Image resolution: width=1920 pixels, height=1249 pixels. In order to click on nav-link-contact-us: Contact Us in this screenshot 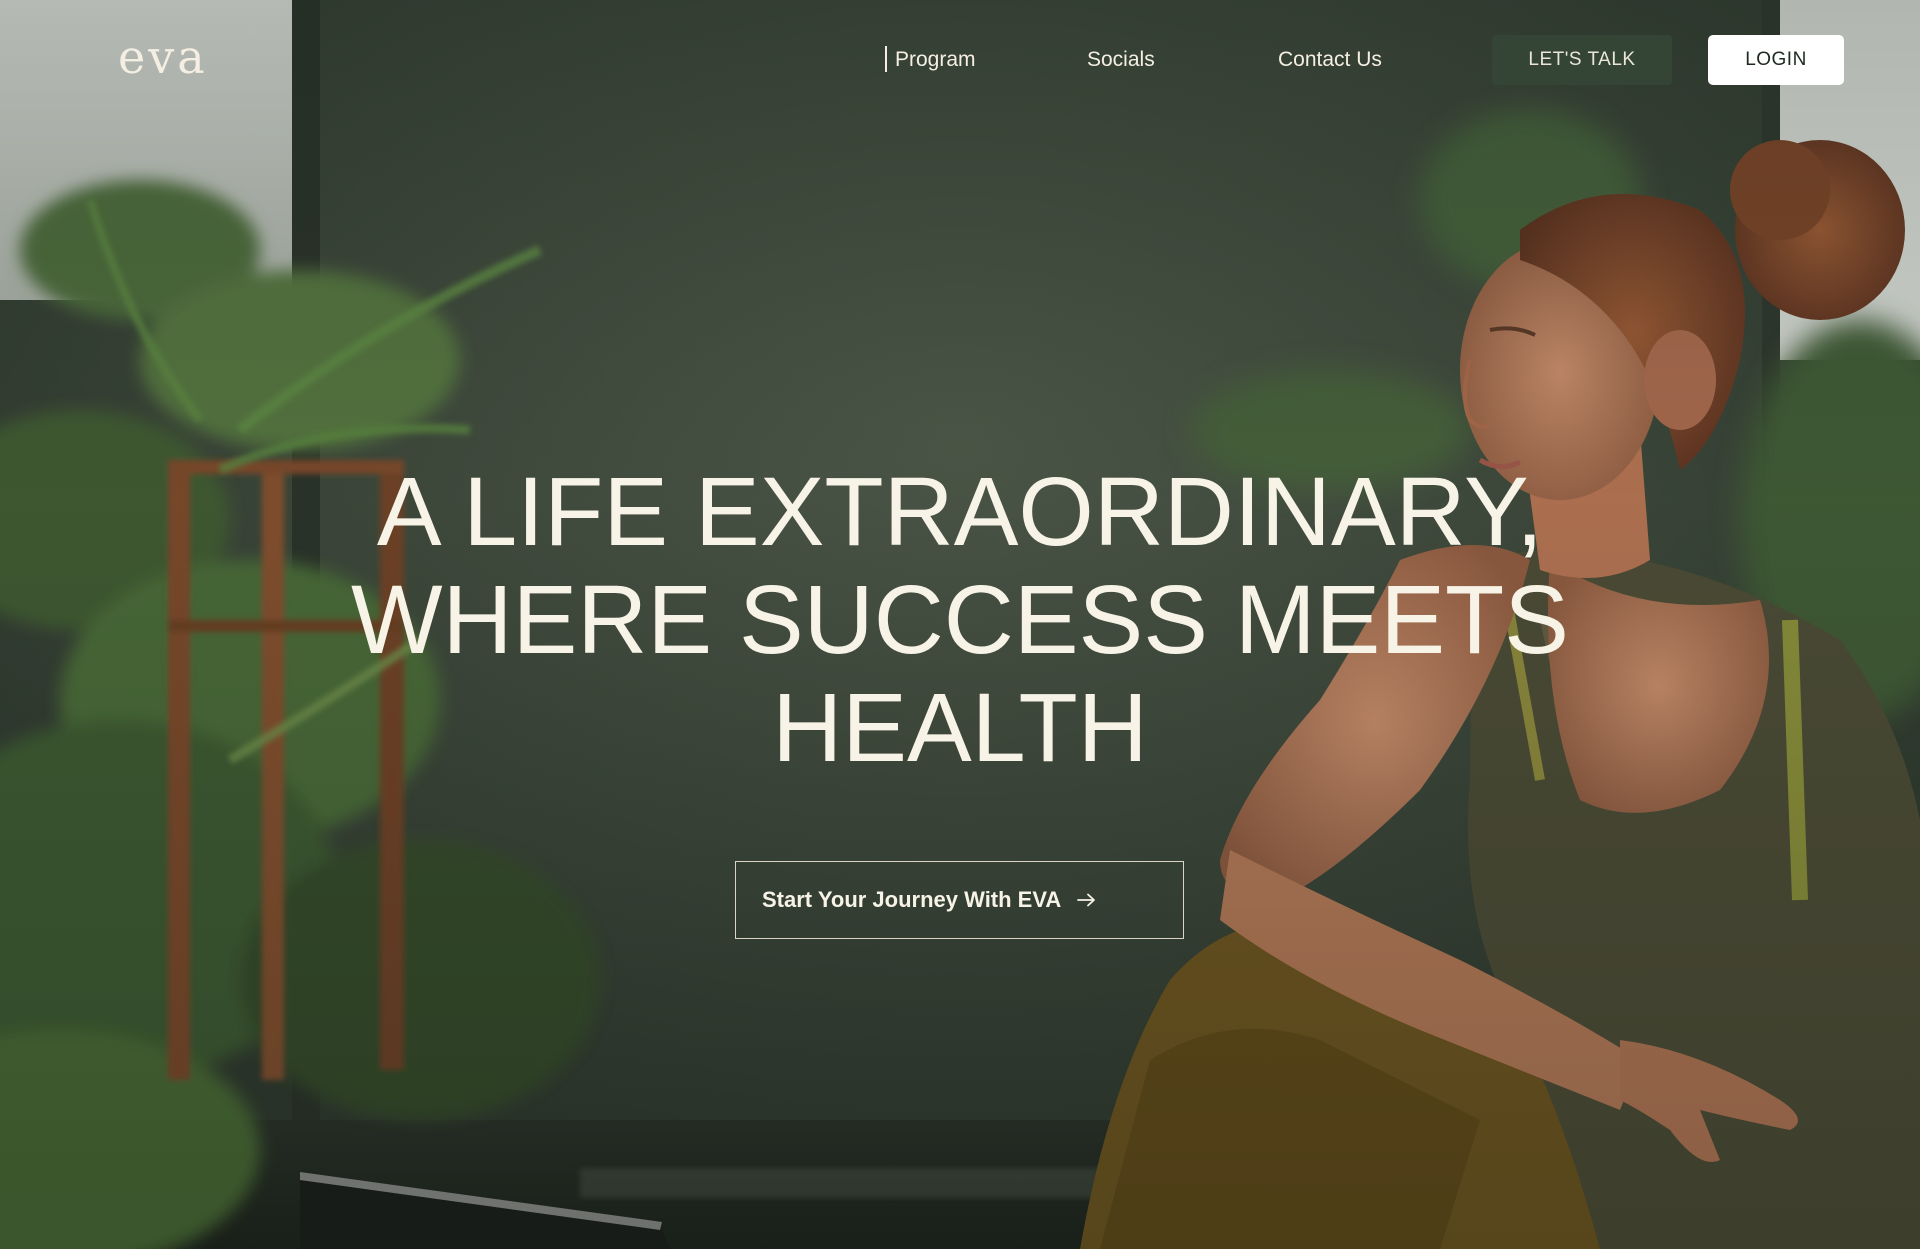, I will do `click(1330, 60)`.